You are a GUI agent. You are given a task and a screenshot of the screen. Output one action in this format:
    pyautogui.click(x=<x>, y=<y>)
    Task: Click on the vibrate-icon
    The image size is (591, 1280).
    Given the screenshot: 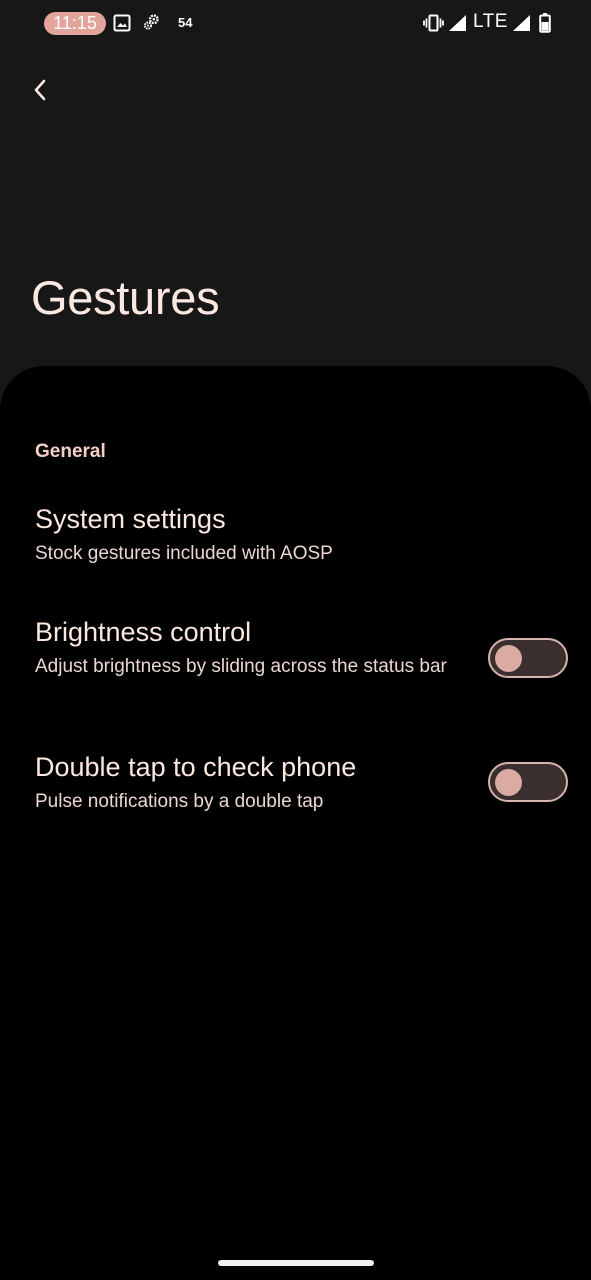 What is the action you would take?
    pyautogui.click(x=433, y=23)
    